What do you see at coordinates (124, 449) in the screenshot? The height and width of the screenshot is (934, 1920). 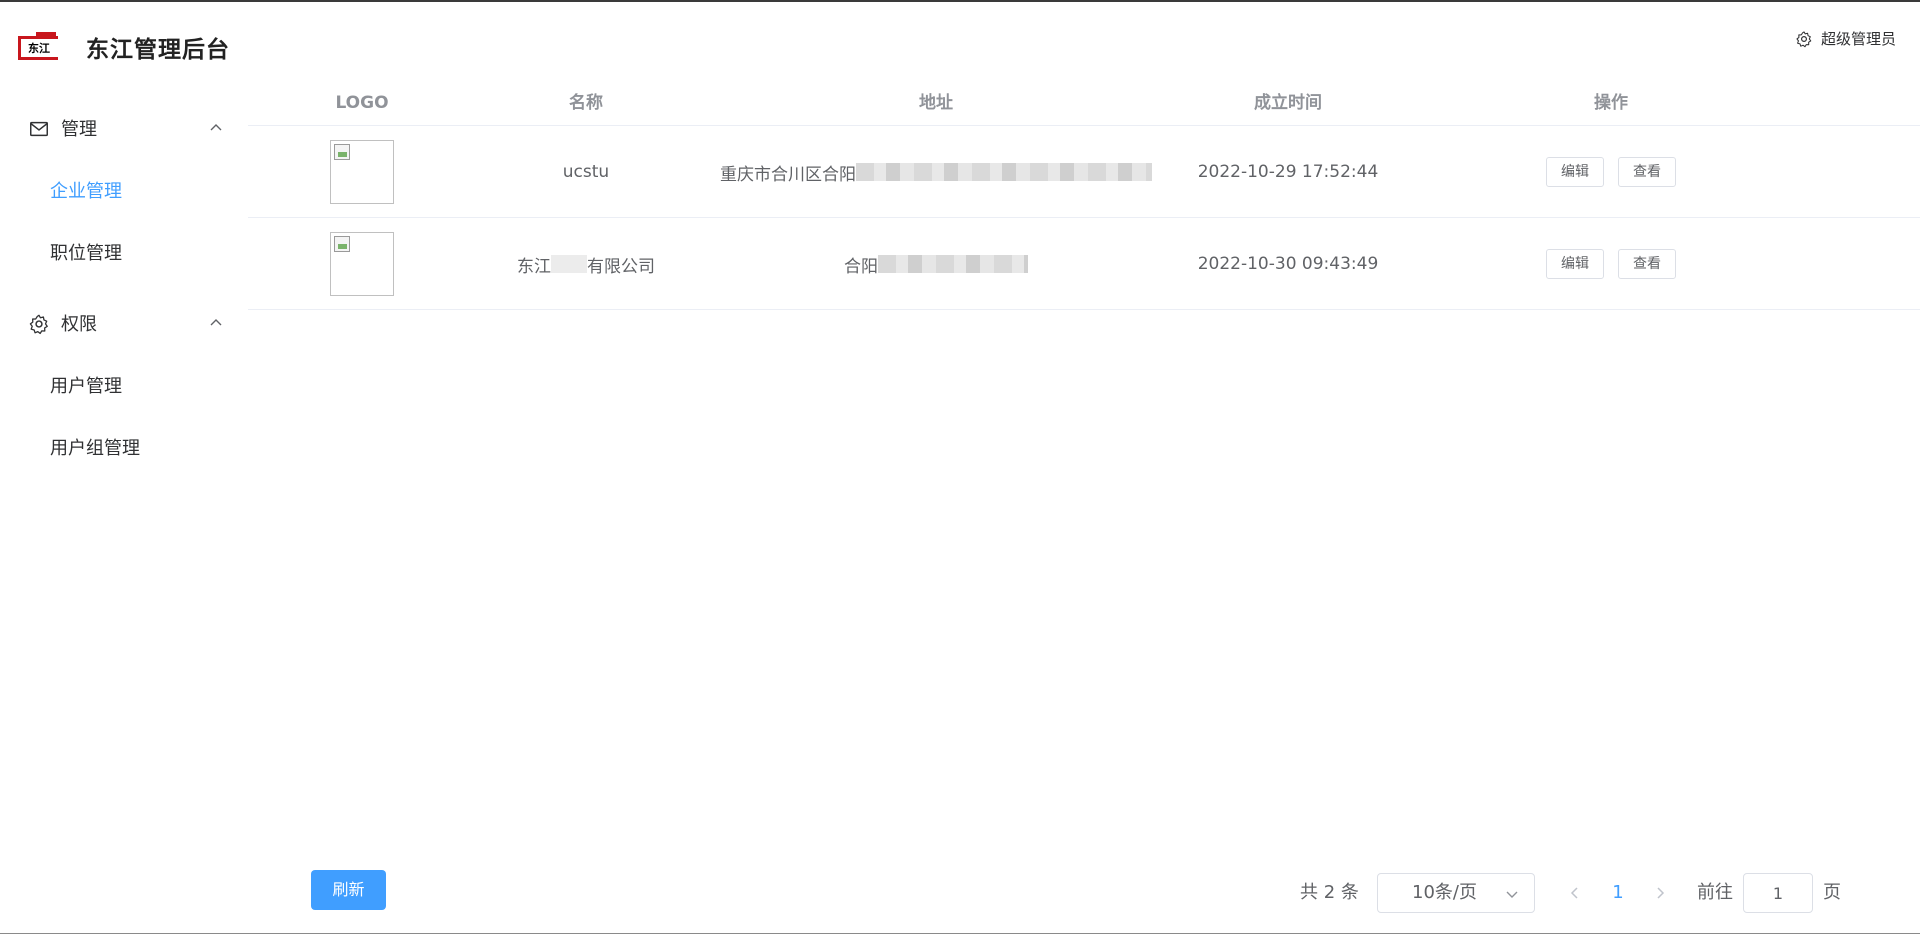 I see `sidebar-item-user-groups: 用户组管理` at bounding box center [124, 449].